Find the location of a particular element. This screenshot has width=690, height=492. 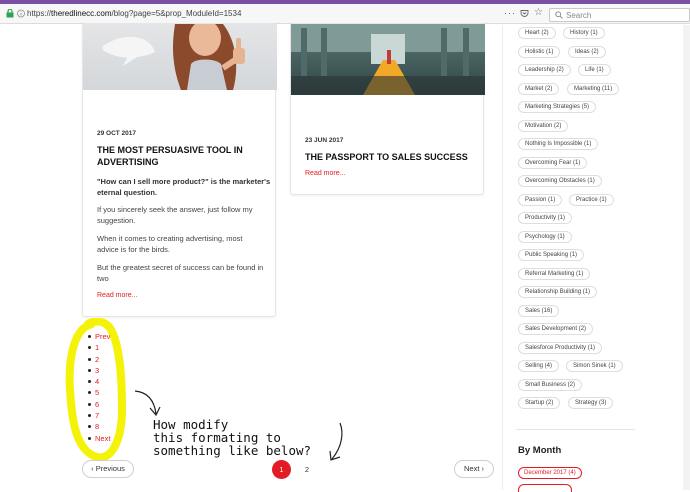

previous-label: Previous is located at coordinates (110, 468).